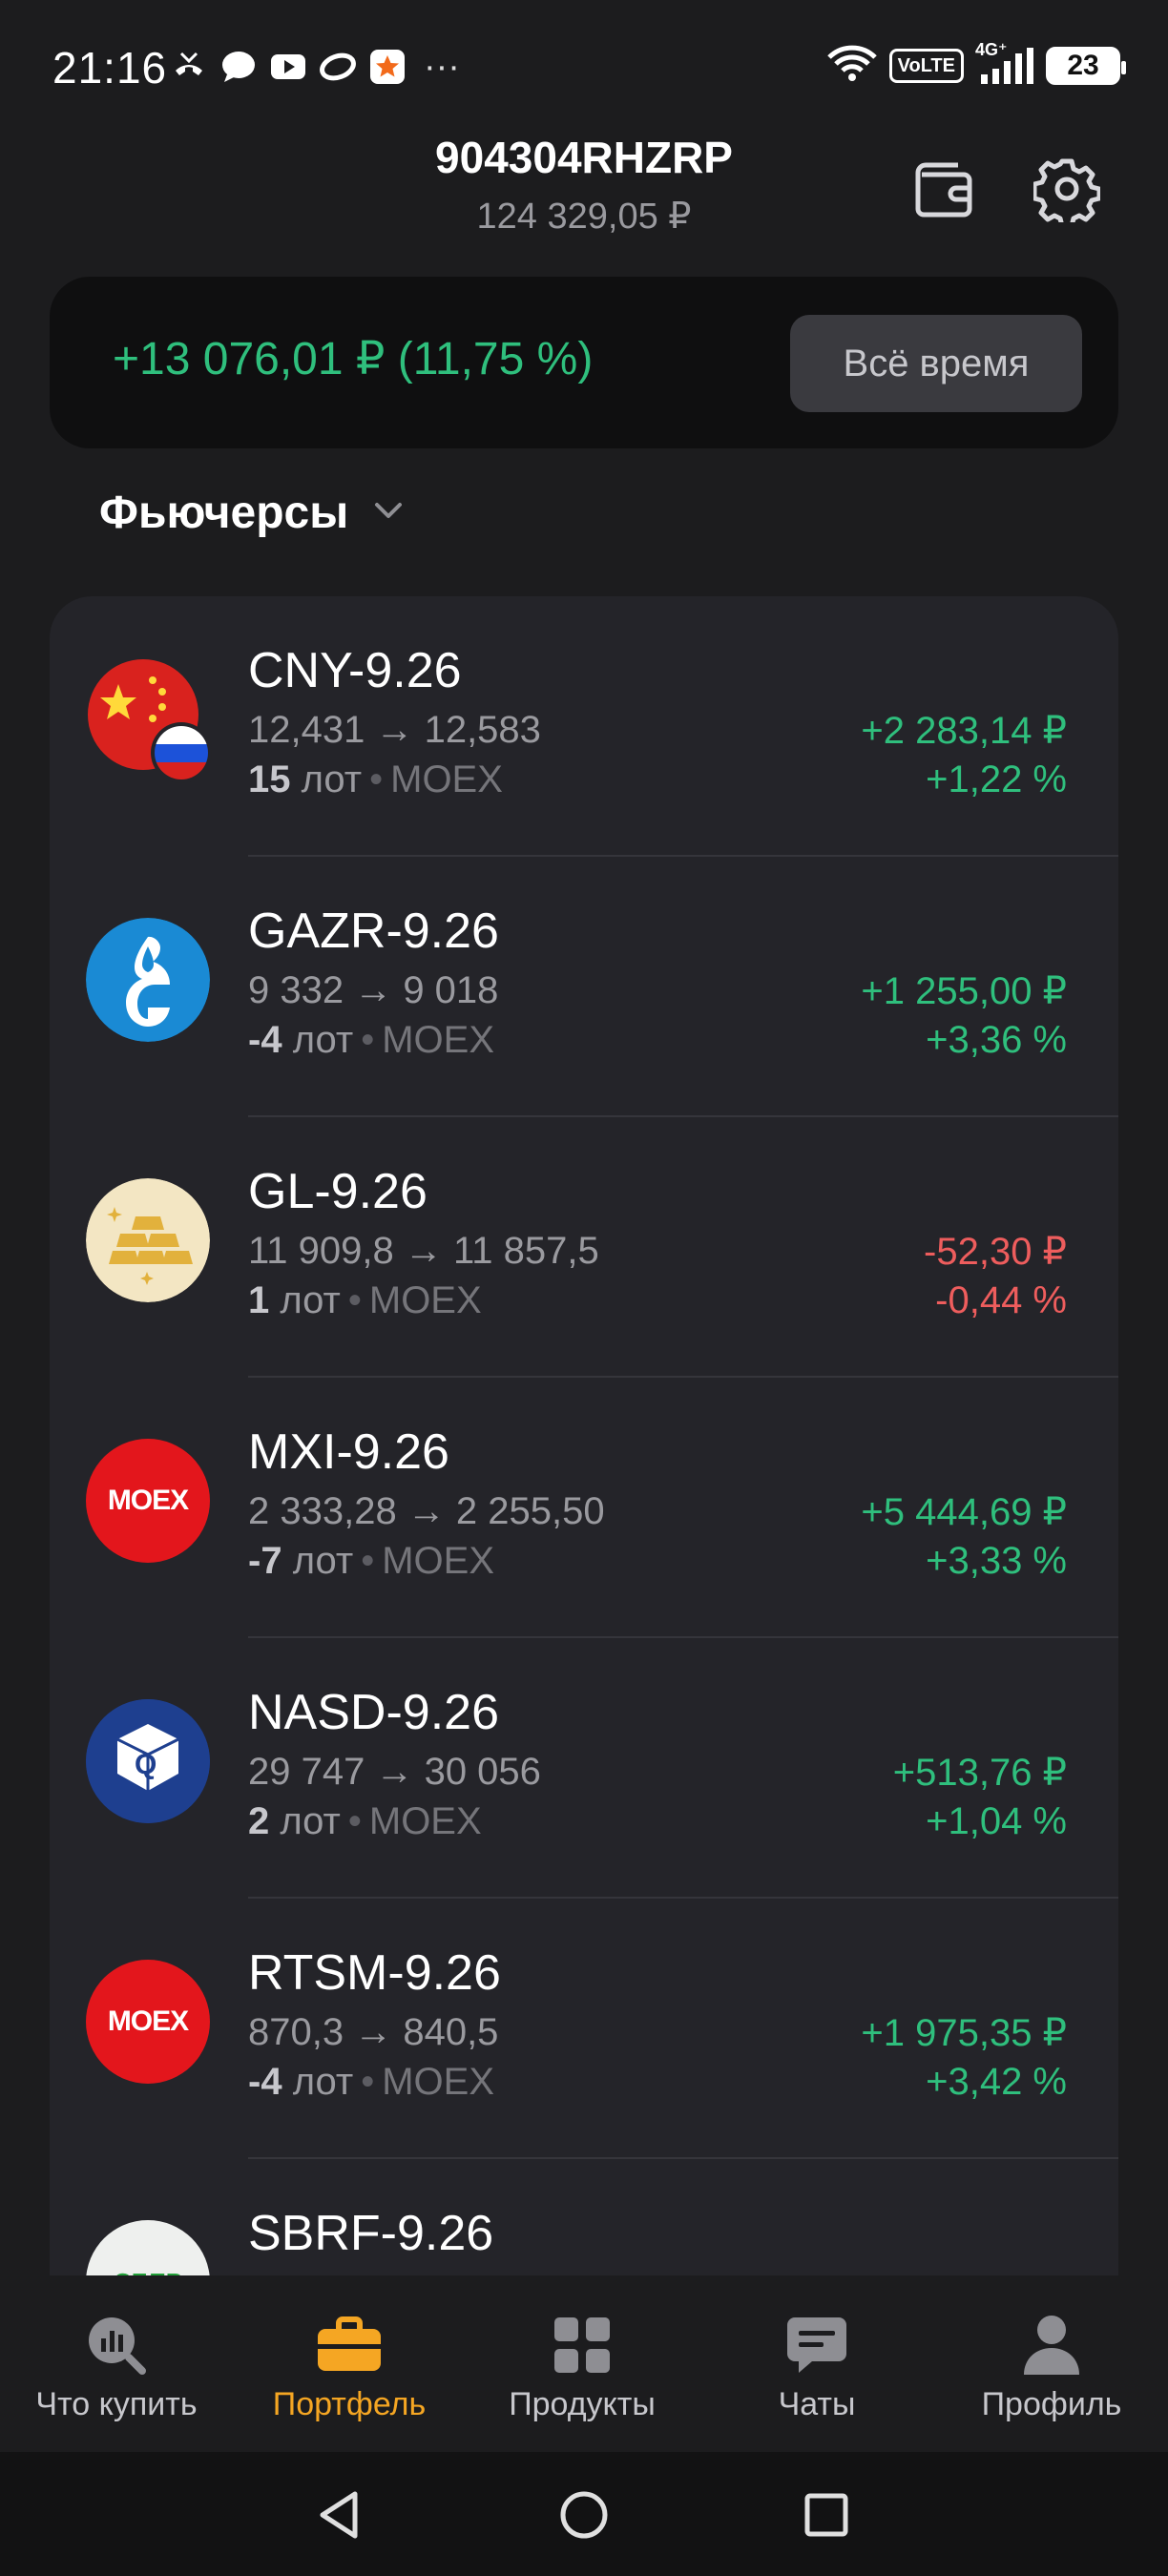  I want to click on position-pnl-percent: +1,22 %, so click(997, 779).